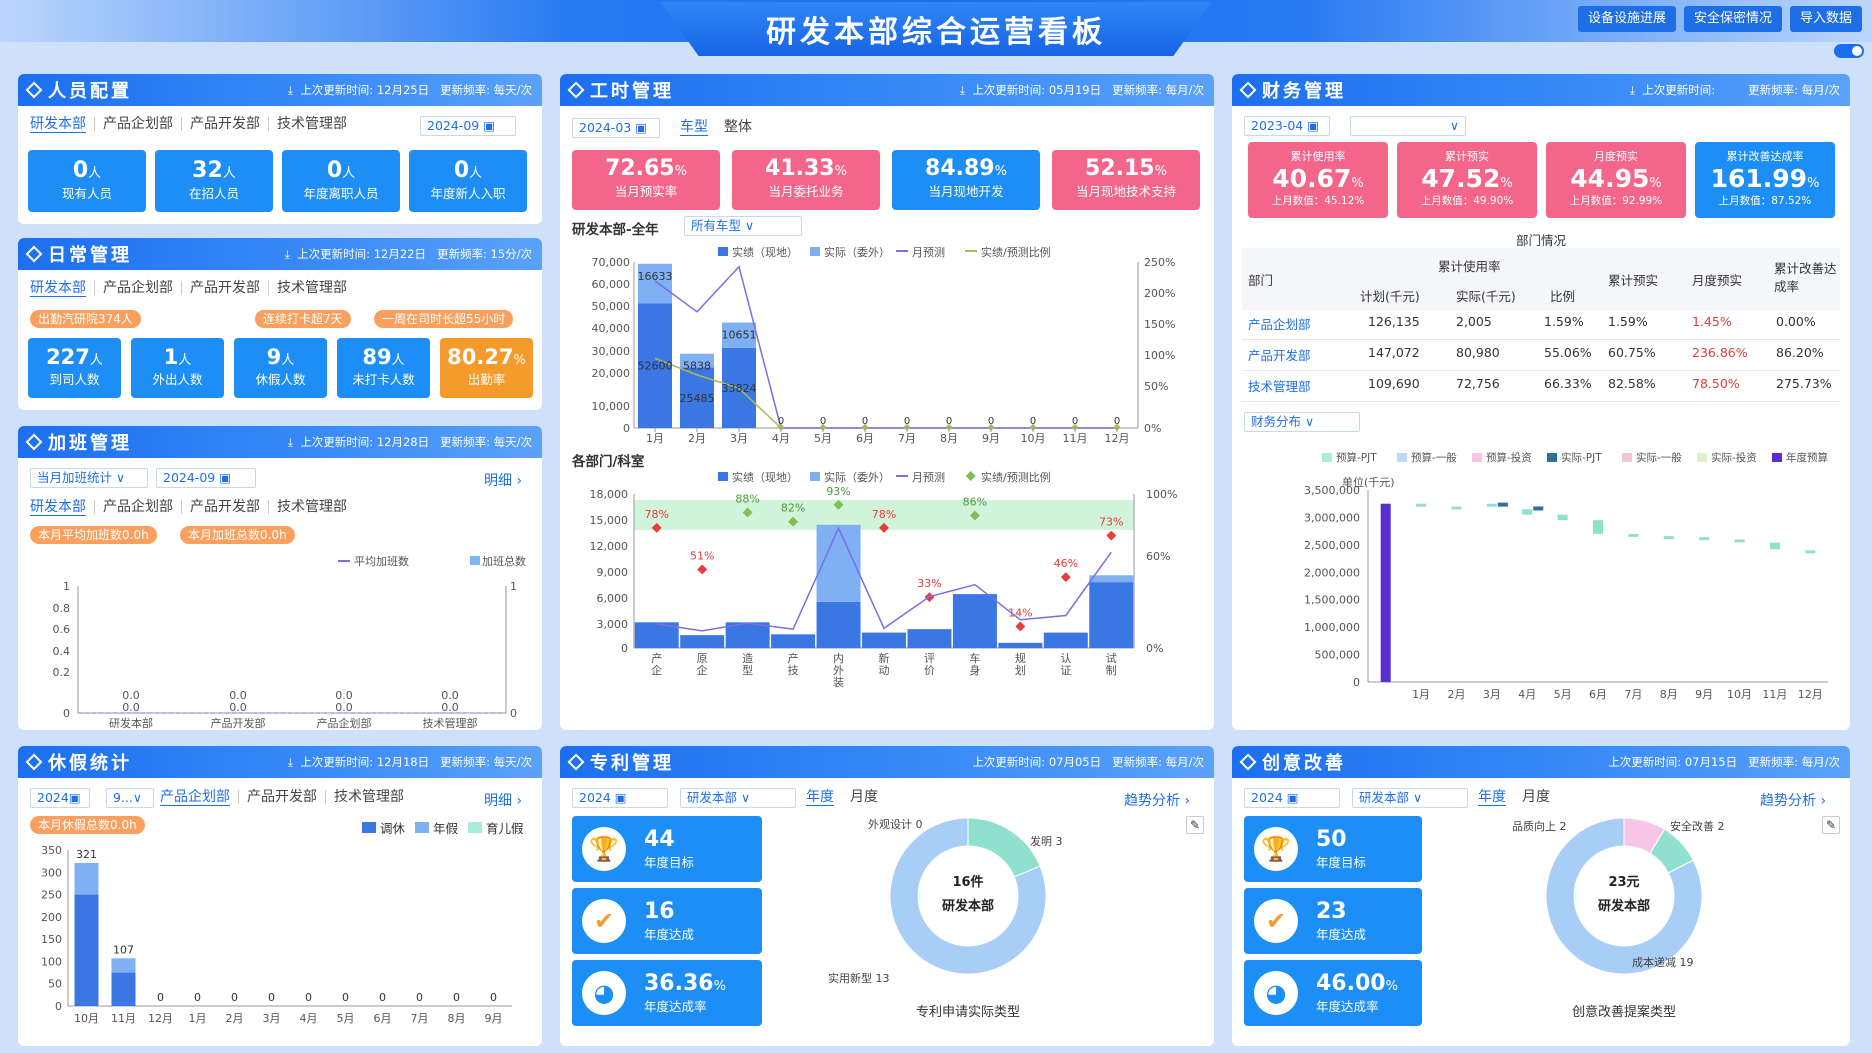  Describe the element at coordinates (303, 319) in the screenshot. I see `streak-pill: 连续打卡超7天` at that location.